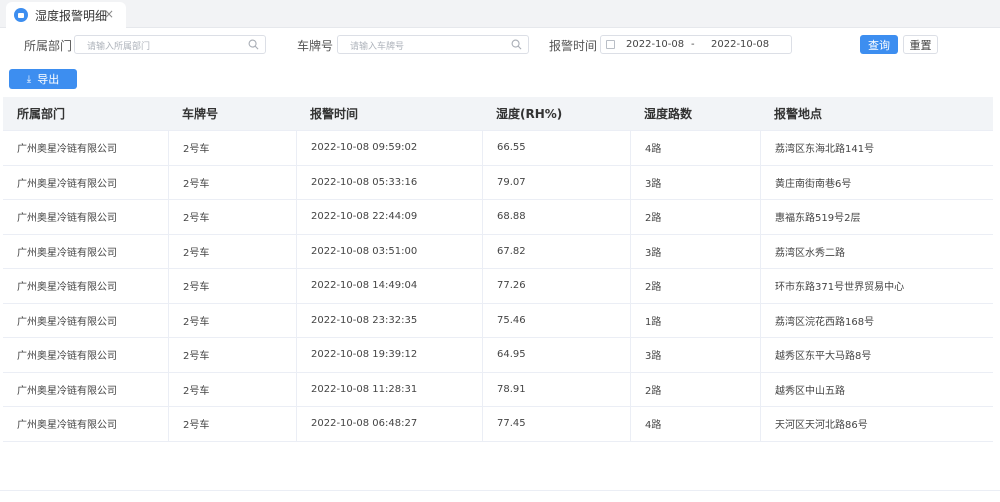  I want to click on plate-input: 请输入车牌号, so click(433, 44).